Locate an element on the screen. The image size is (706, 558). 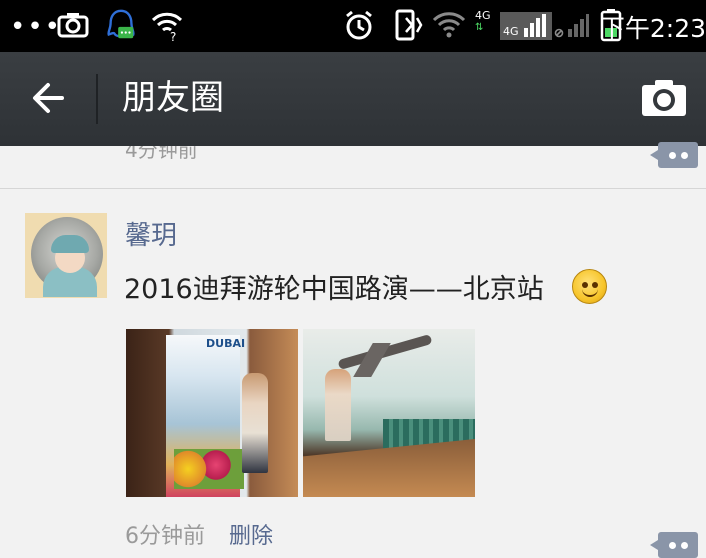
previous-post-time: 4分钟前 is located at coordinates (161, 153).